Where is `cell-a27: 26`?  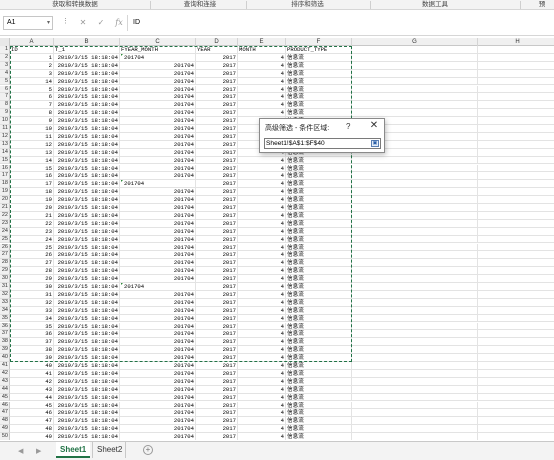 cell-a27: 26 is located at coordinates (32, 255).